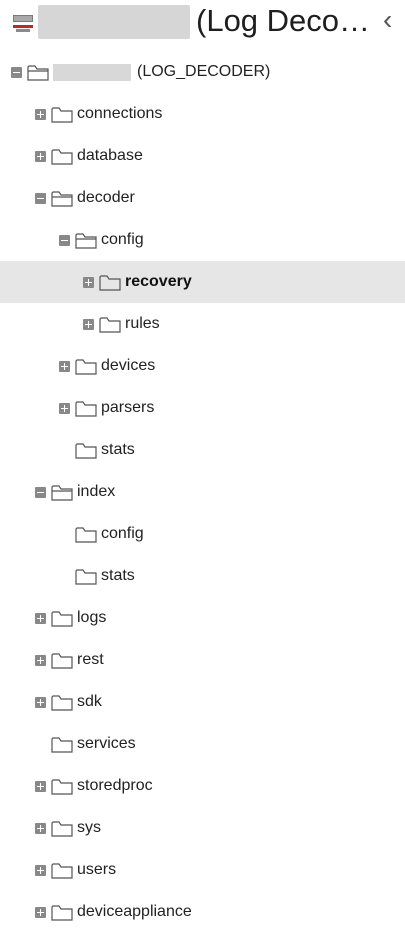  I want to click on panel-header: (Log Deco… ‹, so click(202, 23).